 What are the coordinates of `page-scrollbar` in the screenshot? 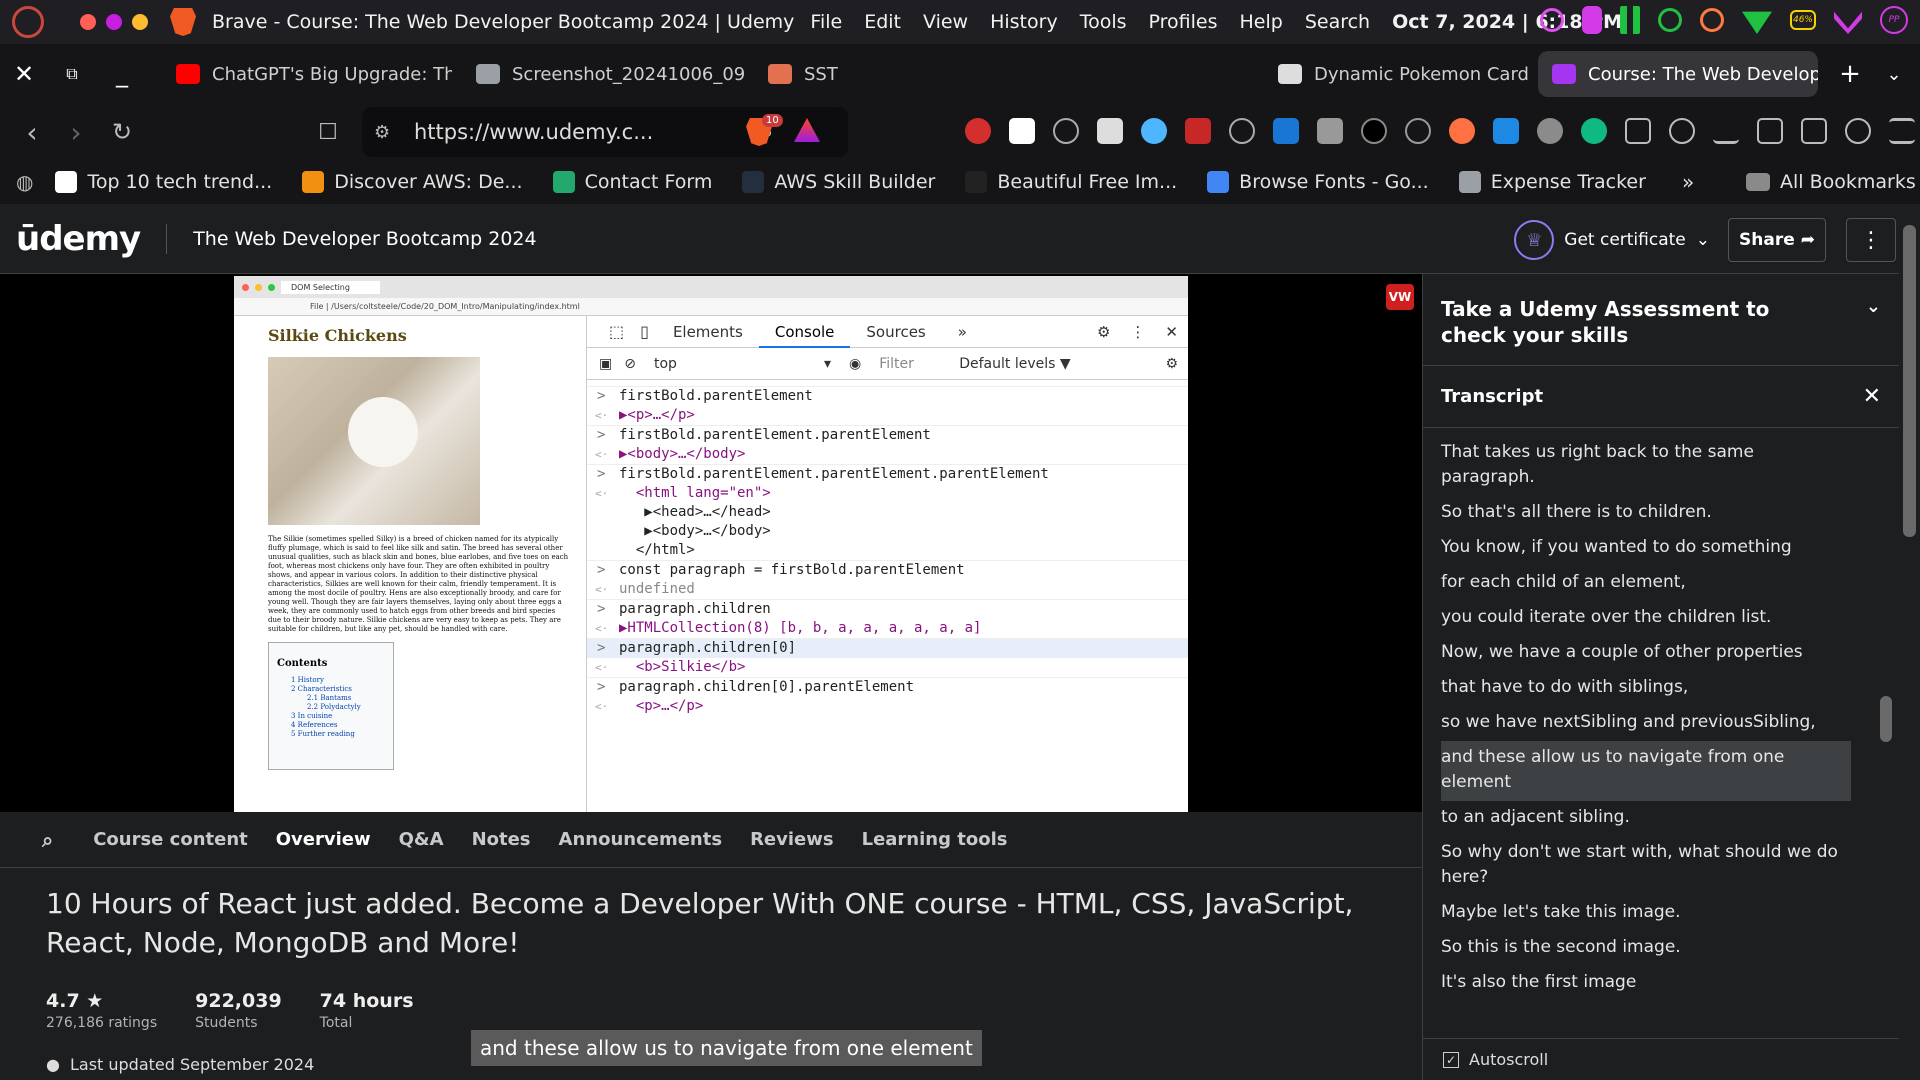 It's located at (1909, 647).